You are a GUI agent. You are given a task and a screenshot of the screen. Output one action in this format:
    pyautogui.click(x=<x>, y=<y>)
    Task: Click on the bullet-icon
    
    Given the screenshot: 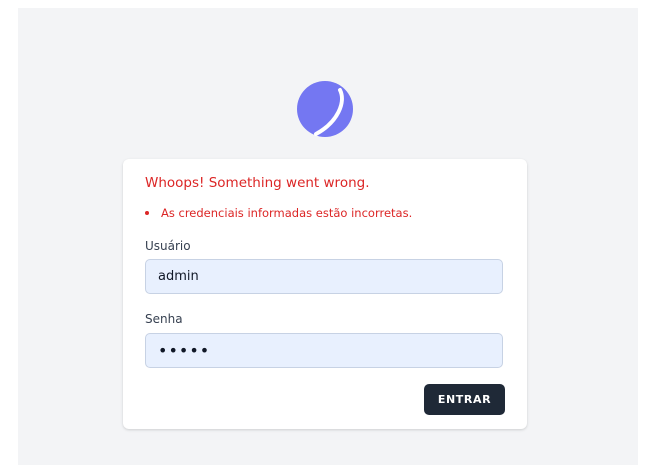 What is the action you would take?
    pyautogui.click(x=147, y=212)
    